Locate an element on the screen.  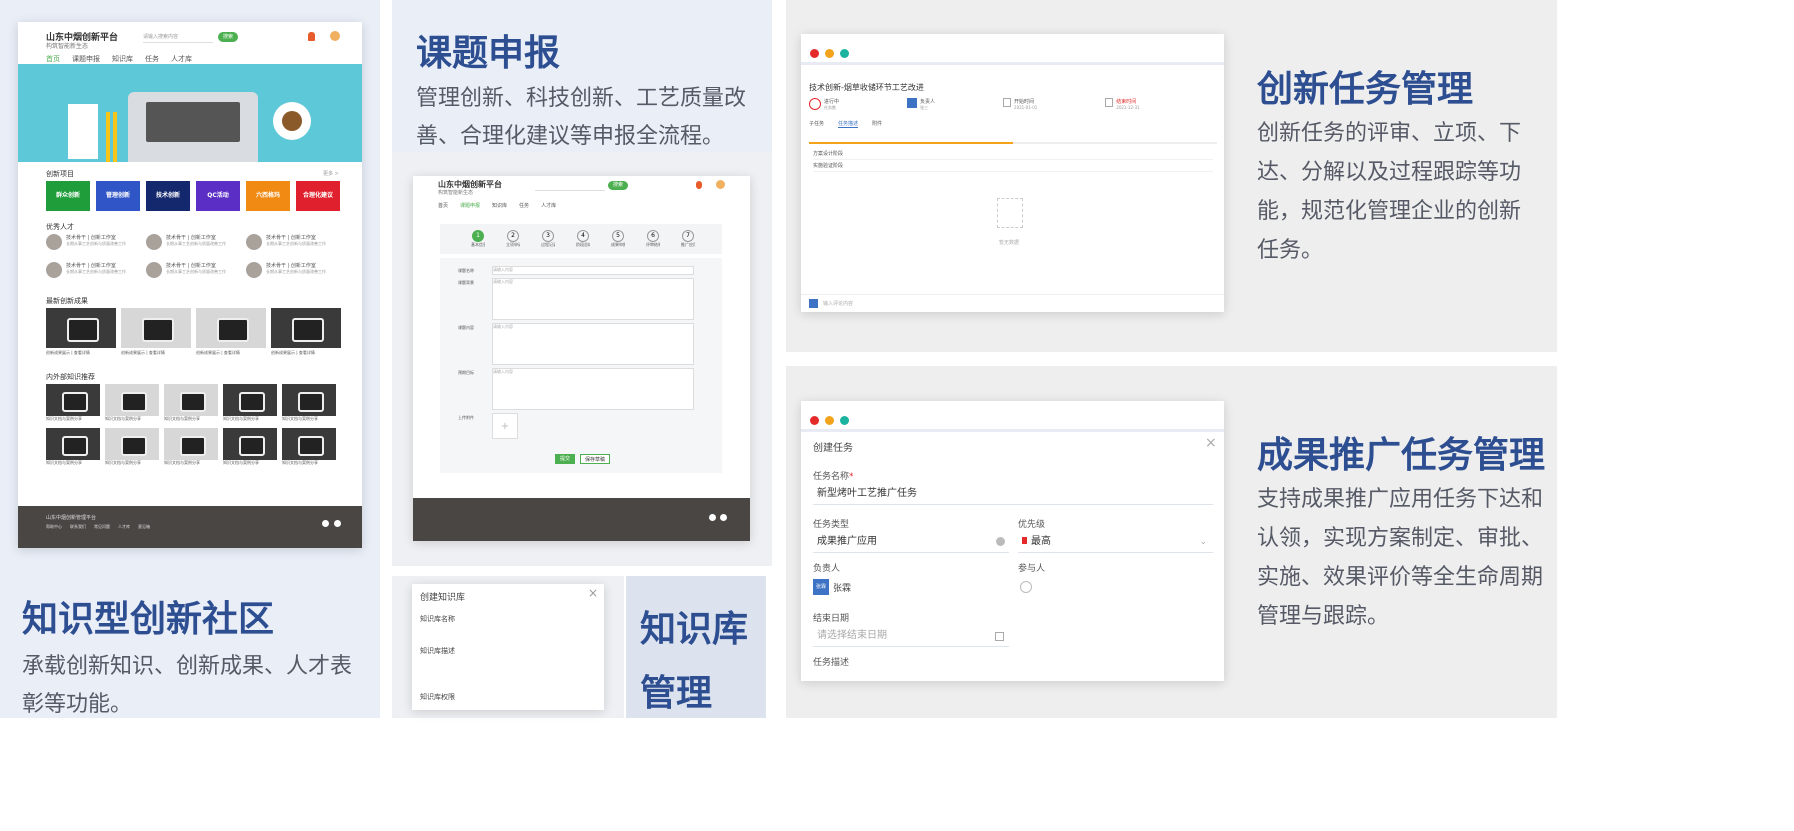
step: 2立项申请 is located at coordinates (513, 239).